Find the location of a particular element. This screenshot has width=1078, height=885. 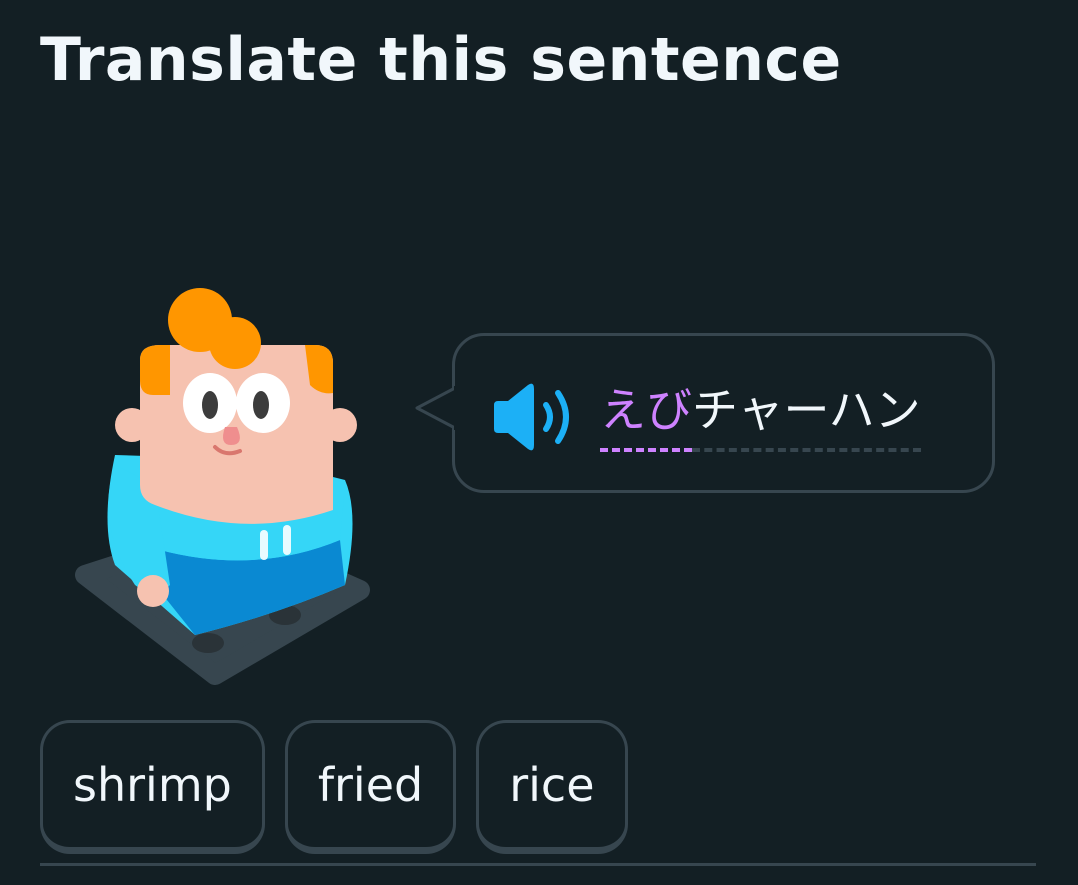

sentence-token: えび is located at coordinates (646, 412).